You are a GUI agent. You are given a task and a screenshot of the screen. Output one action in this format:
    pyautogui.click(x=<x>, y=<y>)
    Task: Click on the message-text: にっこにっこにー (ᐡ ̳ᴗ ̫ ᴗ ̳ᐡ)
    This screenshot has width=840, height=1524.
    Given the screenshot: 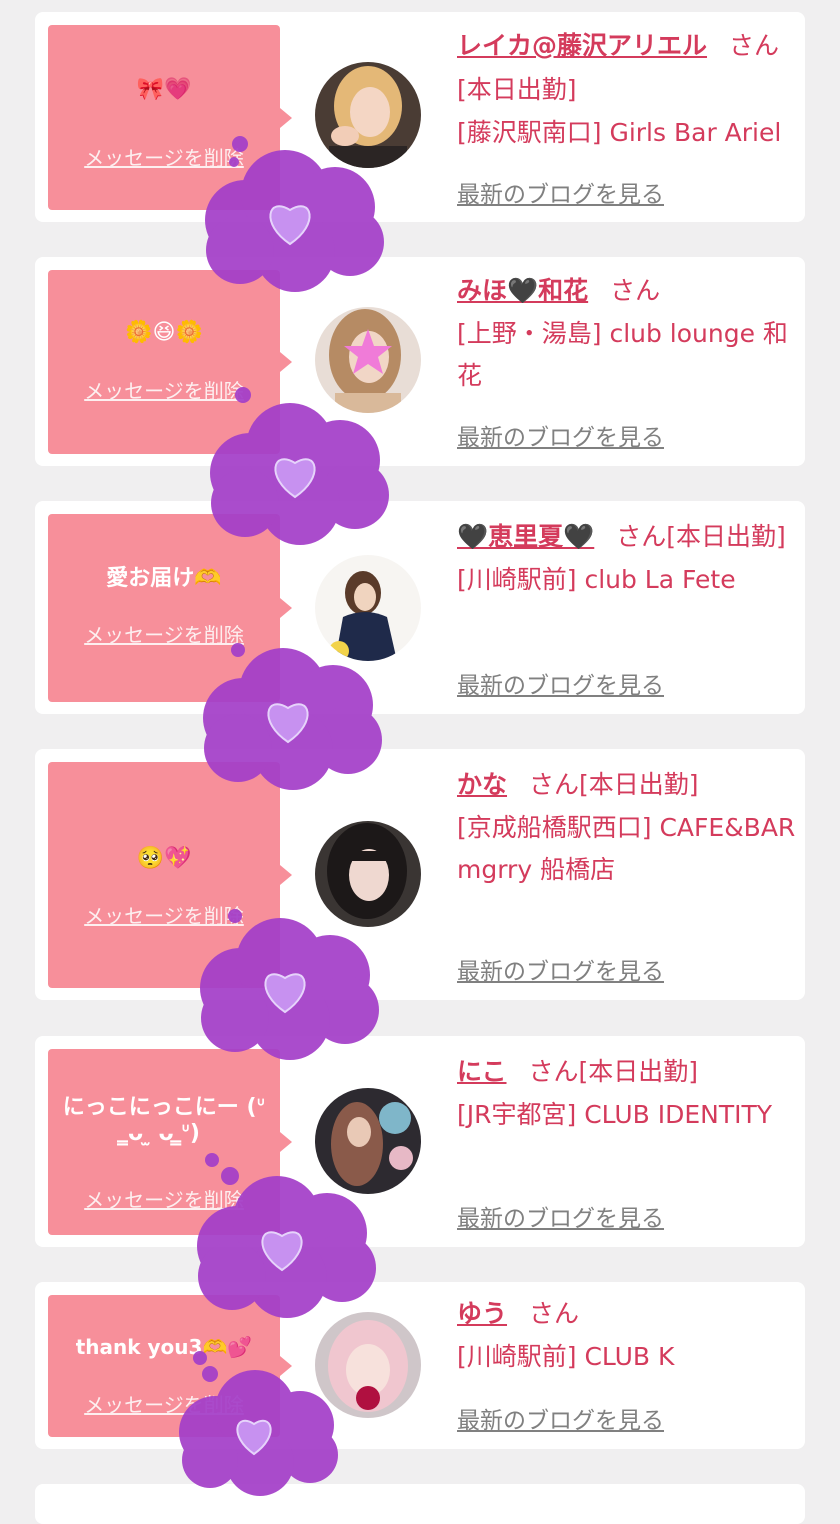 What is the action you would take?
    pyautogui.click(x=164, y=1121)
    